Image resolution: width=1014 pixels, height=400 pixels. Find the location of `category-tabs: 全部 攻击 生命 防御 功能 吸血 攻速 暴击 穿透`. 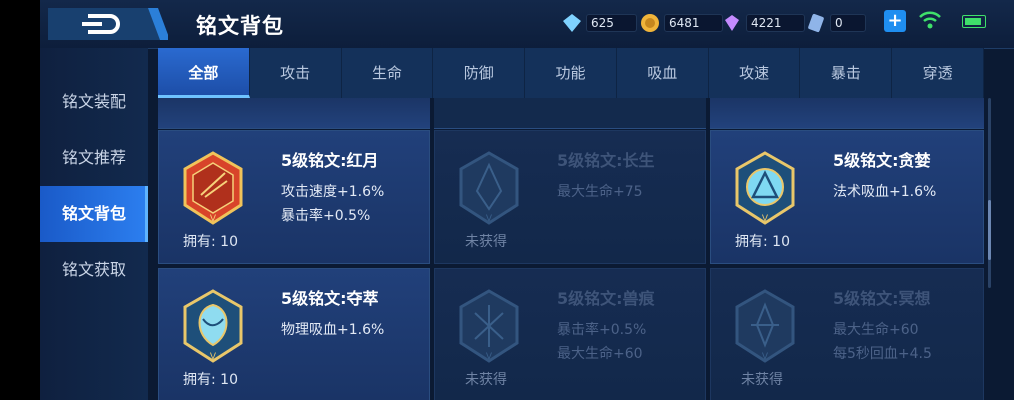

category-tabs: 全部 攻击 生命 防御 功能 吸血 攻速 暴击 穿透 is located at coordinates (571, 73).